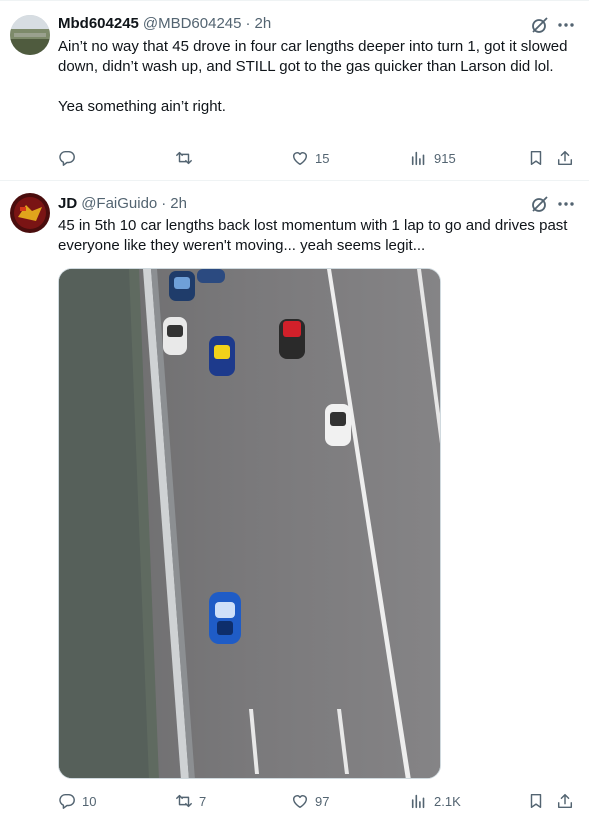 Image resolution: width=589 pixels, height=816 pixels. I want to click on views-button: 2.1K, so click(435, 801).